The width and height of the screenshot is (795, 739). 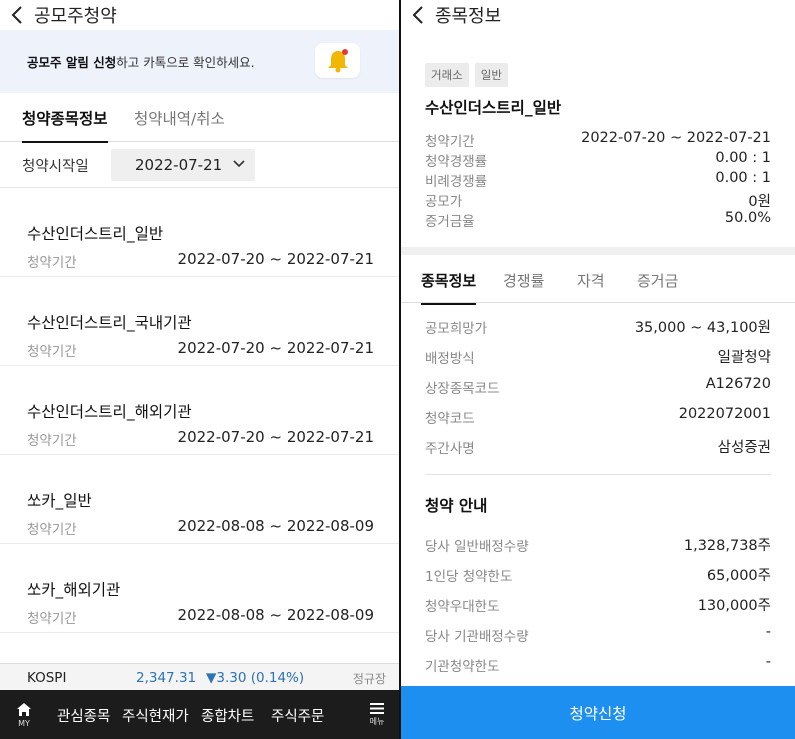 I want to click on tab-ipo-history: 청약내역/취소, so click(x=179, y=124).